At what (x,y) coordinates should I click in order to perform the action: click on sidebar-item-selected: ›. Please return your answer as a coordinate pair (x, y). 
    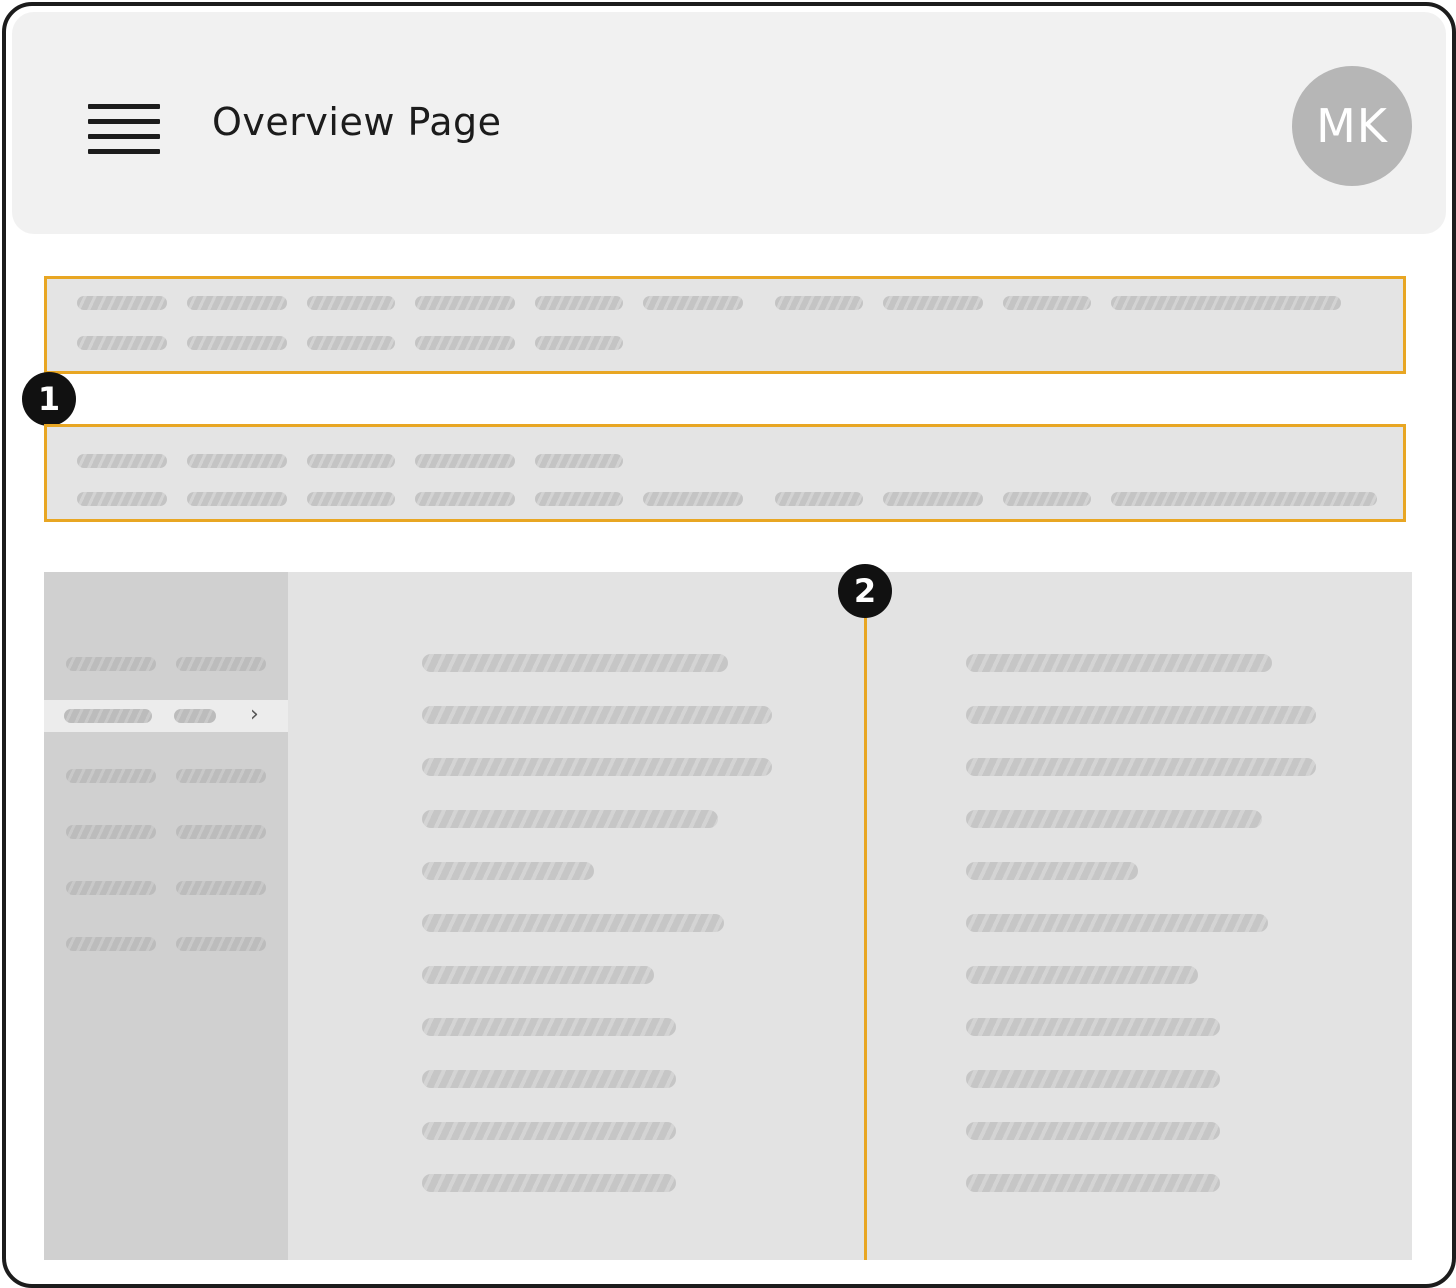
    Looking at the image, I should click on (166, 716).